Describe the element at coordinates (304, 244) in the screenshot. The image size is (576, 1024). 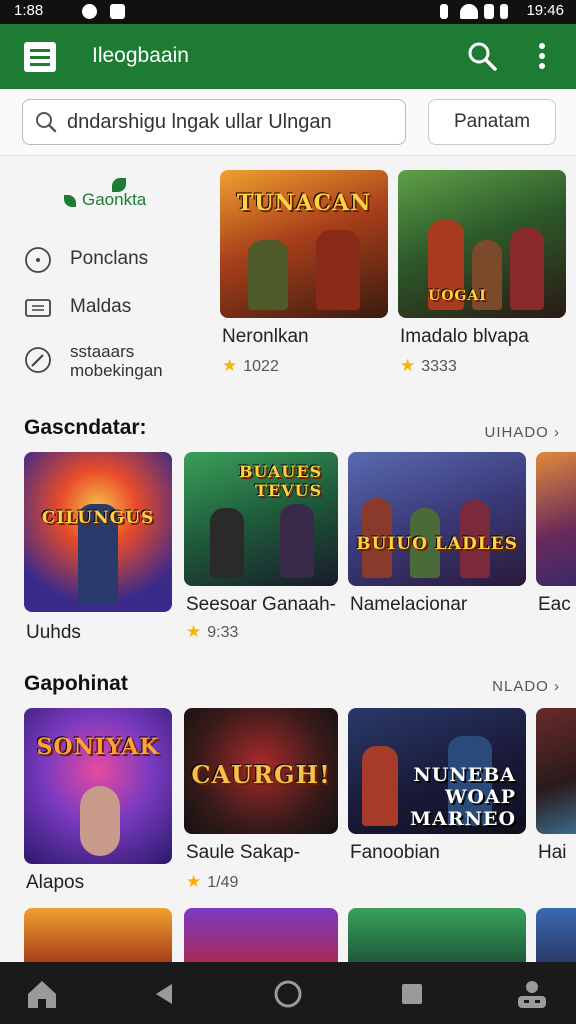
I see `game-thumbnail: TUNACAN` at that location.